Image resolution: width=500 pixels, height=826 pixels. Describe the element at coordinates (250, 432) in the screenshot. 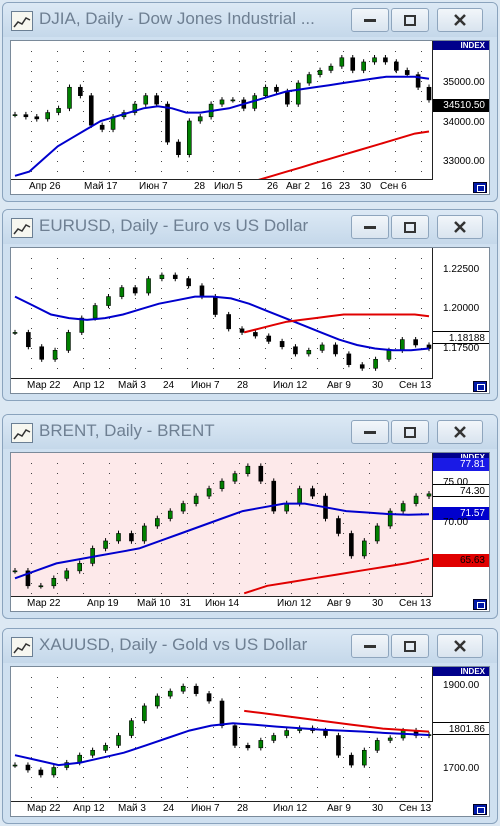

I see `title-bar: BRENT, Daily - BRENT` at that location.